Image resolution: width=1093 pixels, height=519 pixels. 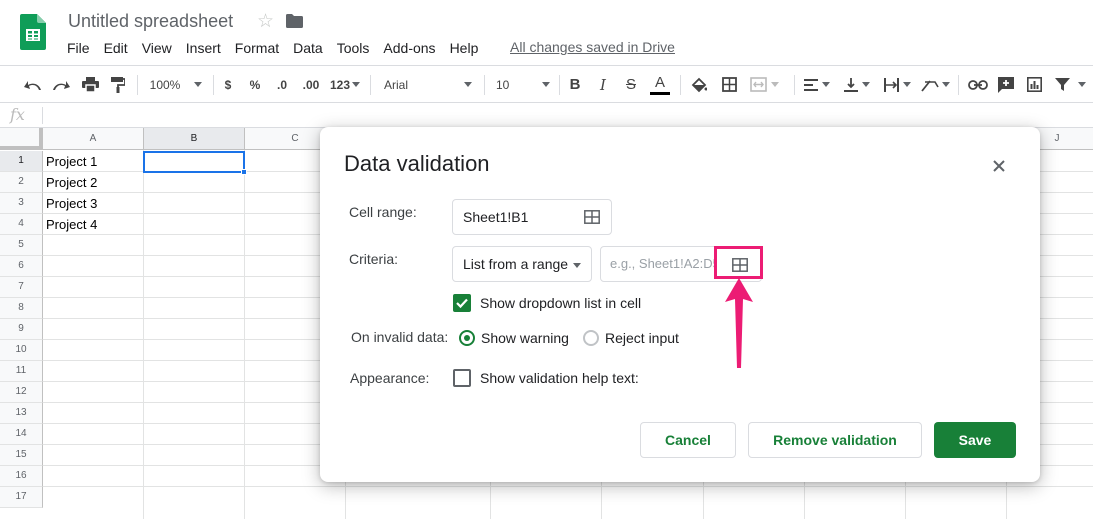 What do you see at coordinates (575, 84) in the screenshot?
I see `bold-icon: B` at bounding box center [575, 84].